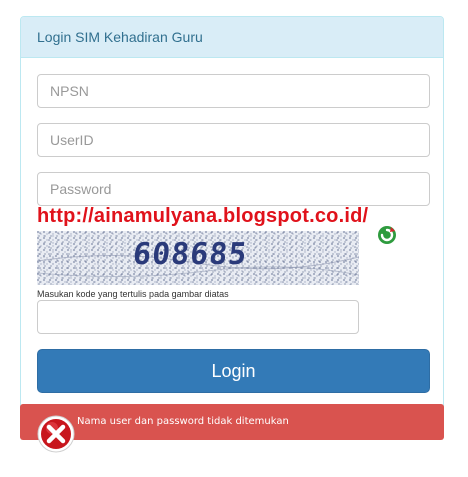 Image resolution: width=468 pixels, height=477 pixels. What do you see at coordinates (233, 189) in the screenshot?
I see `password-input` at bounding box center [233, 189].